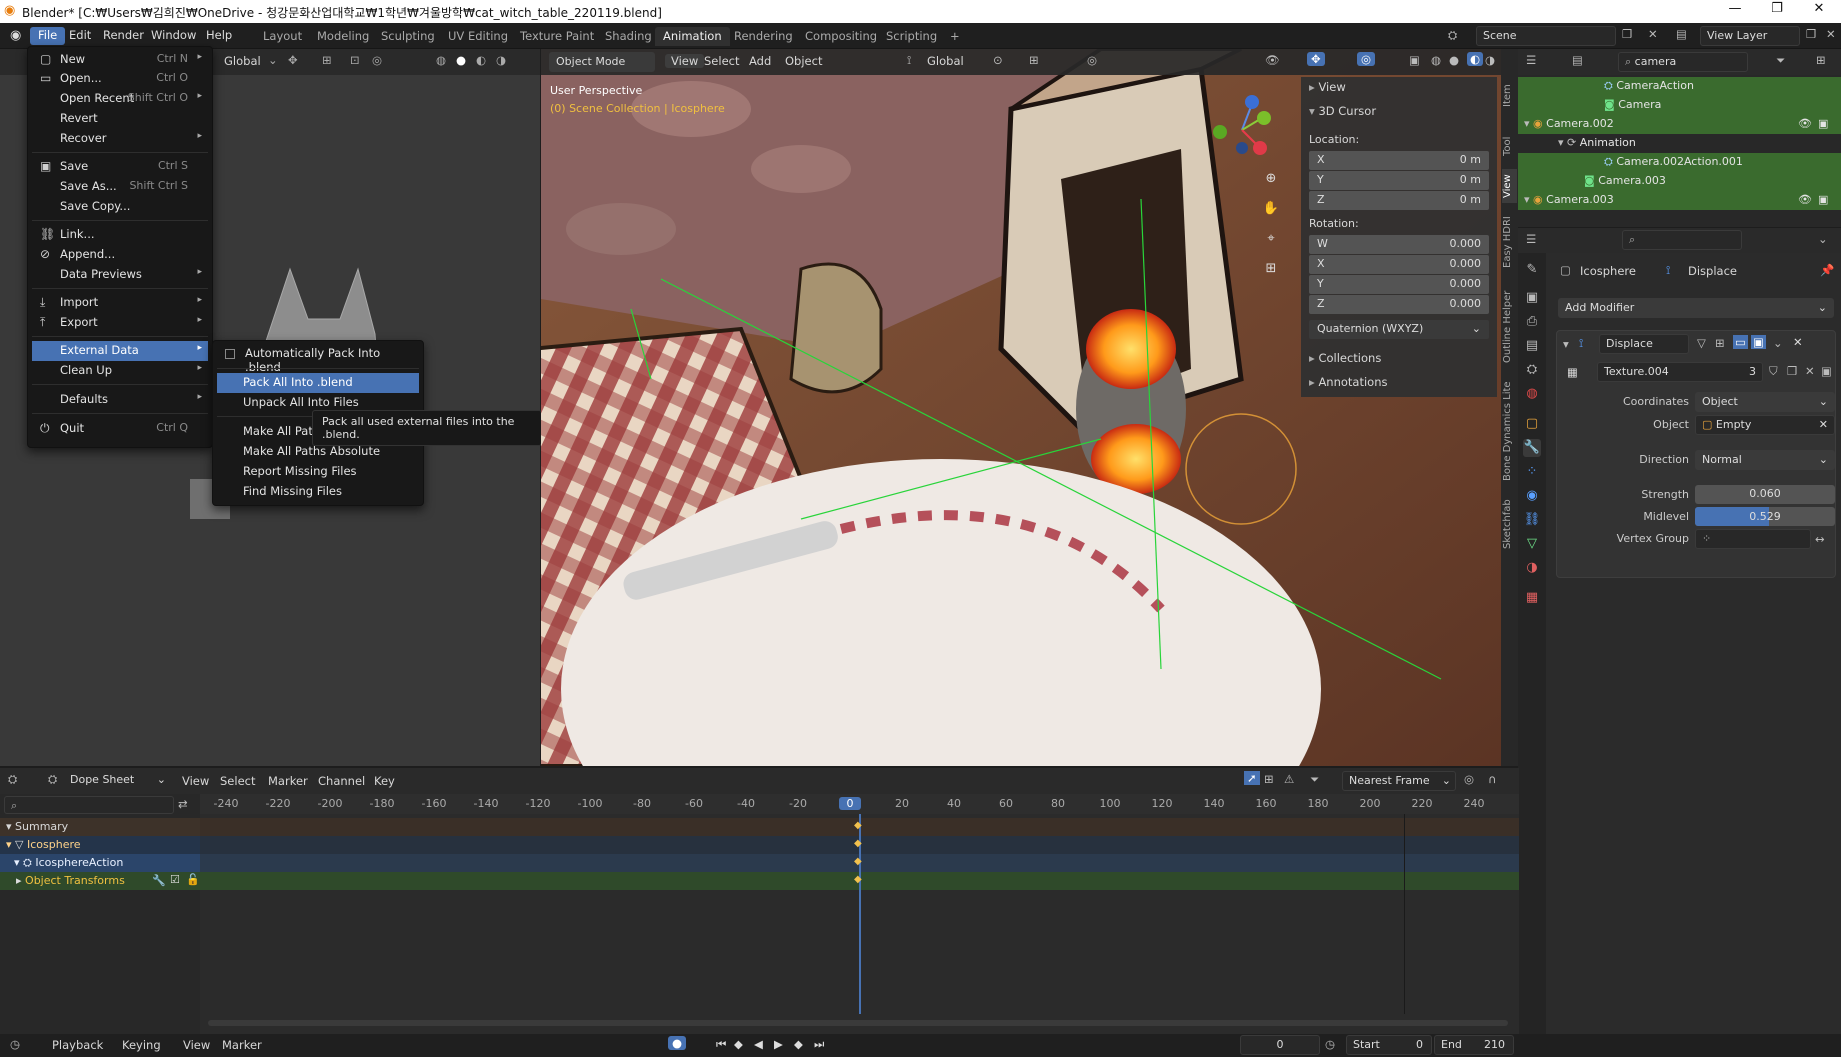  Describe the element at coordinates (120, 187) in the screenshot. I see `file-save-as: Save As... Shift Ctrl S` at that location.